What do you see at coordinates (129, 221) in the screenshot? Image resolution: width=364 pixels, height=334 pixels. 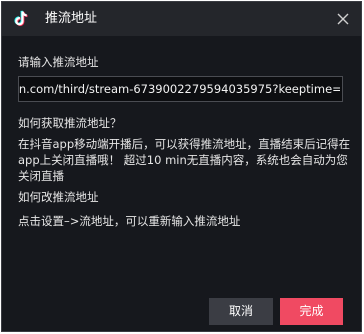 I see `how-to-change-body: 点击设置–>流地址，可以重新输入推流地址` at bounding box center [129, 221].